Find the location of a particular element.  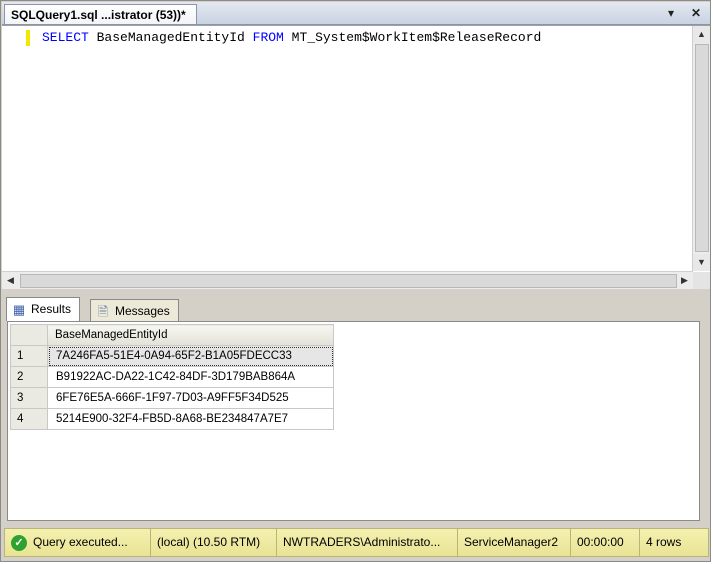

scroll-up-icon: ▲ is located at coordinates (701, 34).